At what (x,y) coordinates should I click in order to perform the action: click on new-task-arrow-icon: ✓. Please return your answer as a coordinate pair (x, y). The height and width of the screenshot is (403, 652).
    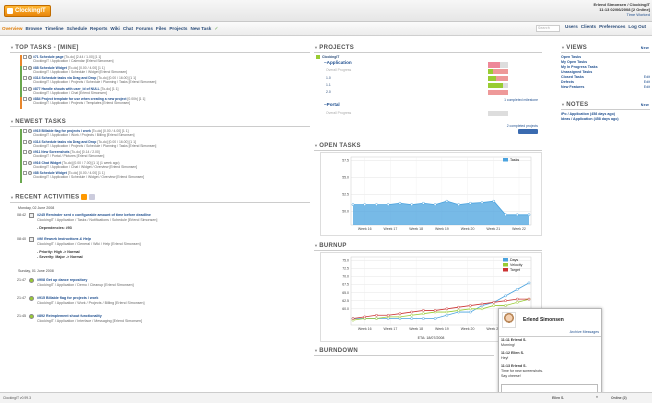
    Looking at the image, I should click on (216, 29).